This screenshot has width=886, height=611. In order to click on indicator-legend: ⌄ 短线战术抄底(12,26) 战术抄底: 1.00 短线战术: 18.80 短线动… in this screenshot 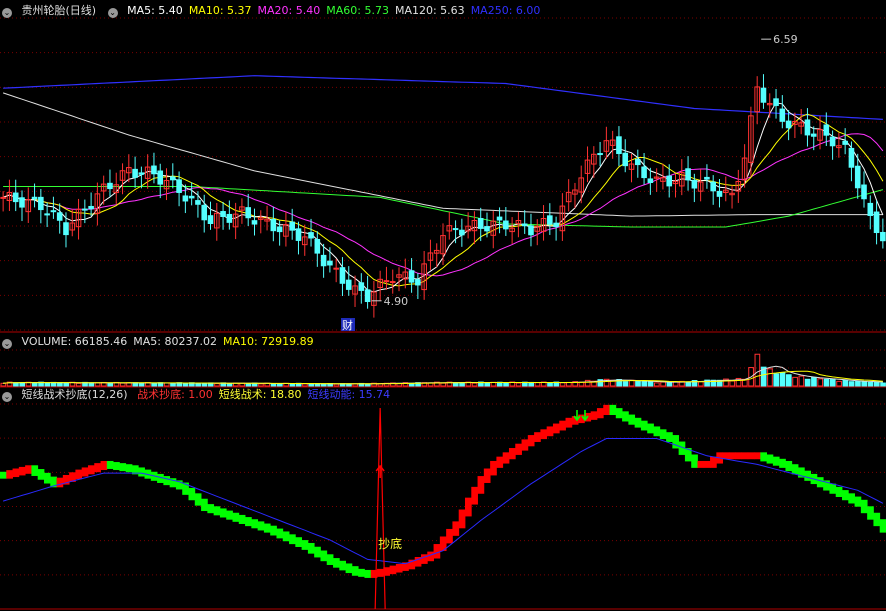, I will do `click(201, 395)`.